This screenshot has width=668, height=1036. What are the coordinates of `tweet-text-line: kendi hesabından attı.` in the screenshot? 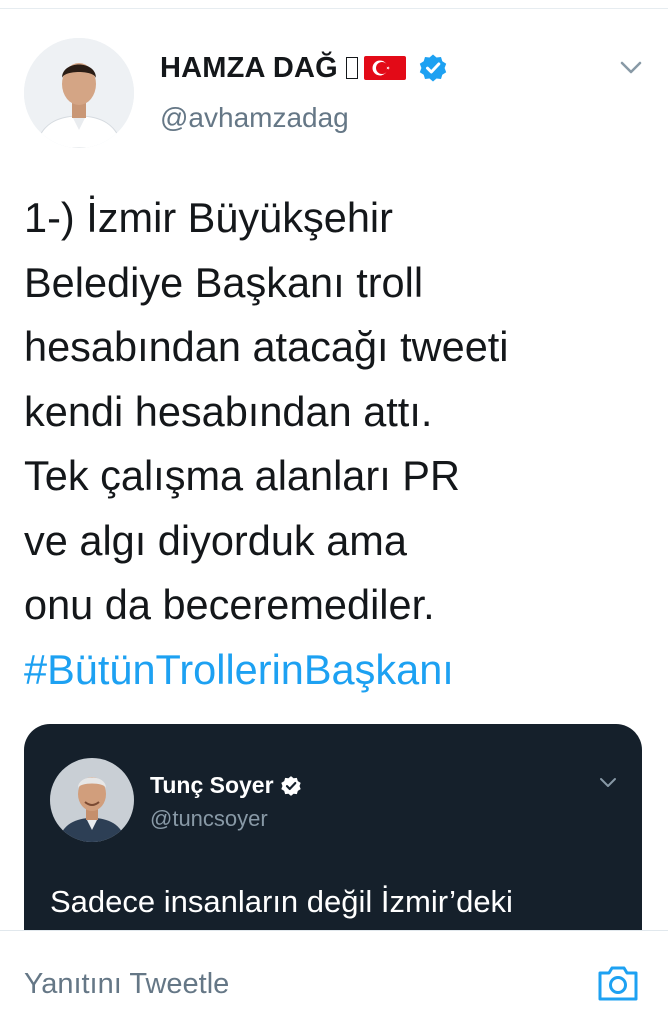 It's located at (228, 411).